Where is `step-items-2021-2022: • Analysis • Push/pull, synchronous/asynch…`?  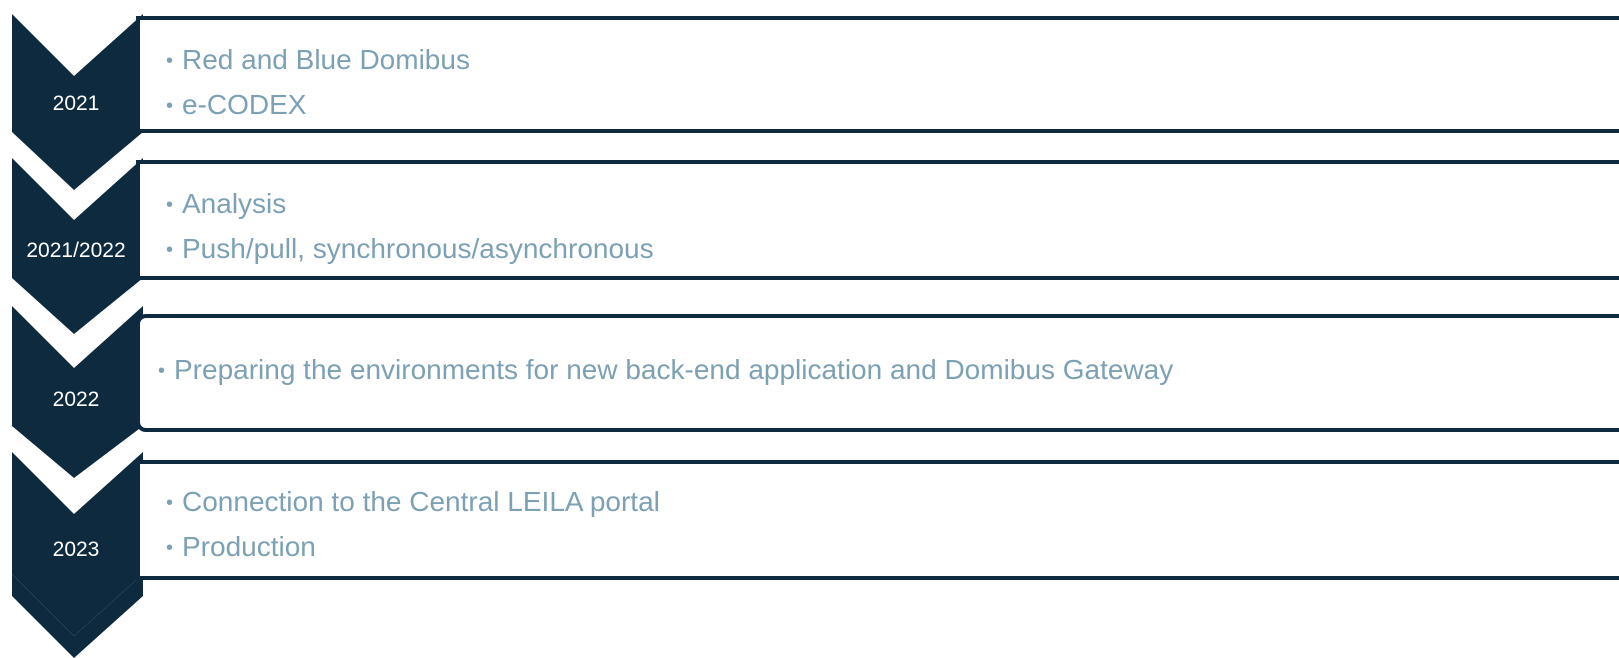
step-items-2021-2022: • Analysis • Push/pull, synchronous/asynch… is located at coordinates (892, 227).